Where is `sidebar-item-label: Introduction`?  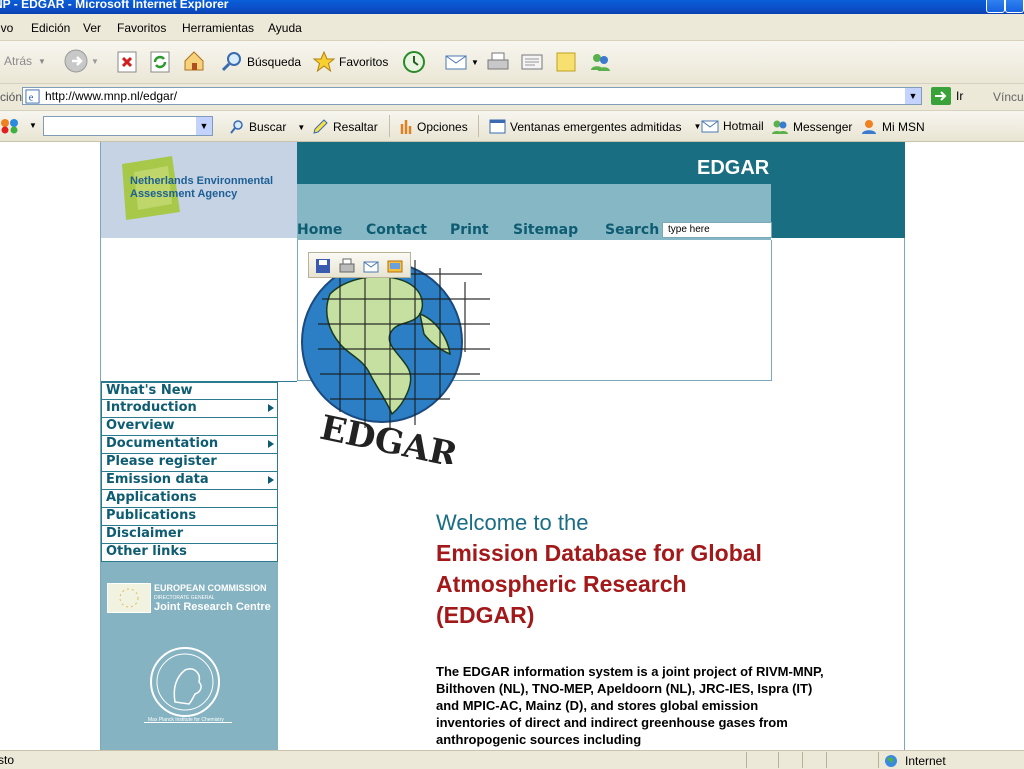 sidebar-item-label: Introduction is located at coordinates (151, 407).